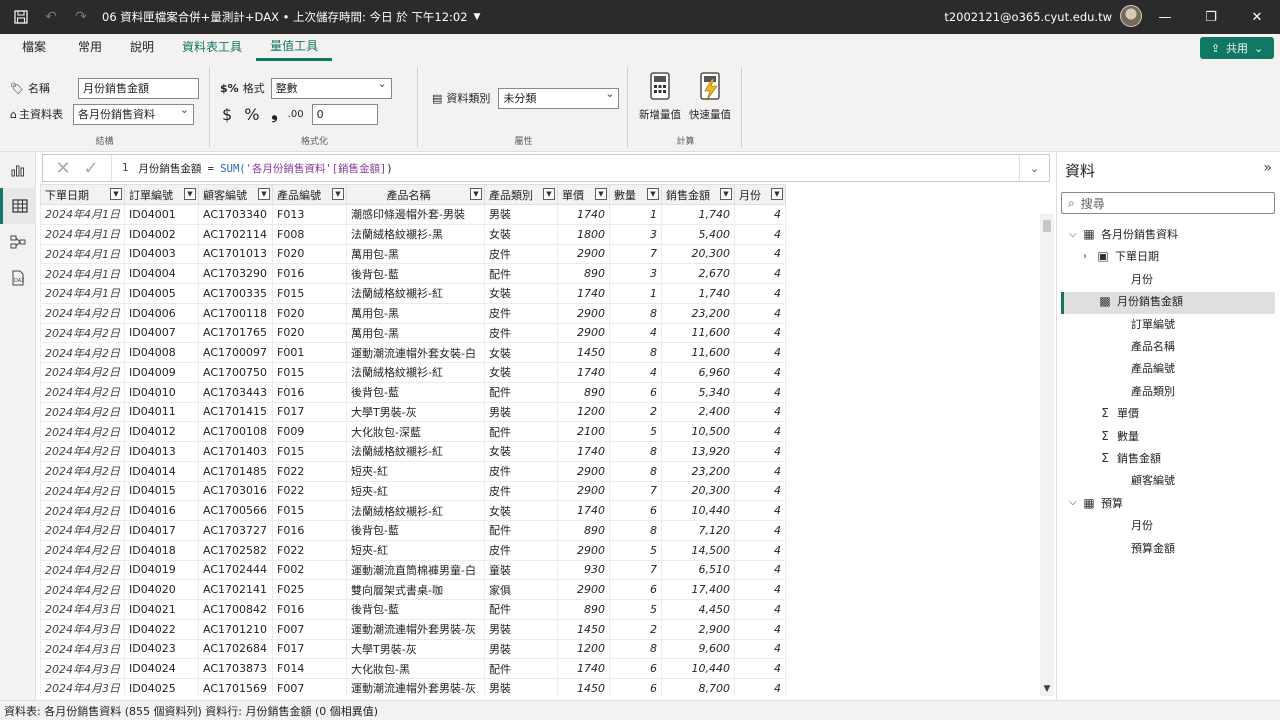  What do you see at coordinates (521, 431) in the screenshot?
I see `table-cell: 配件` at bounding box center [521, 431].